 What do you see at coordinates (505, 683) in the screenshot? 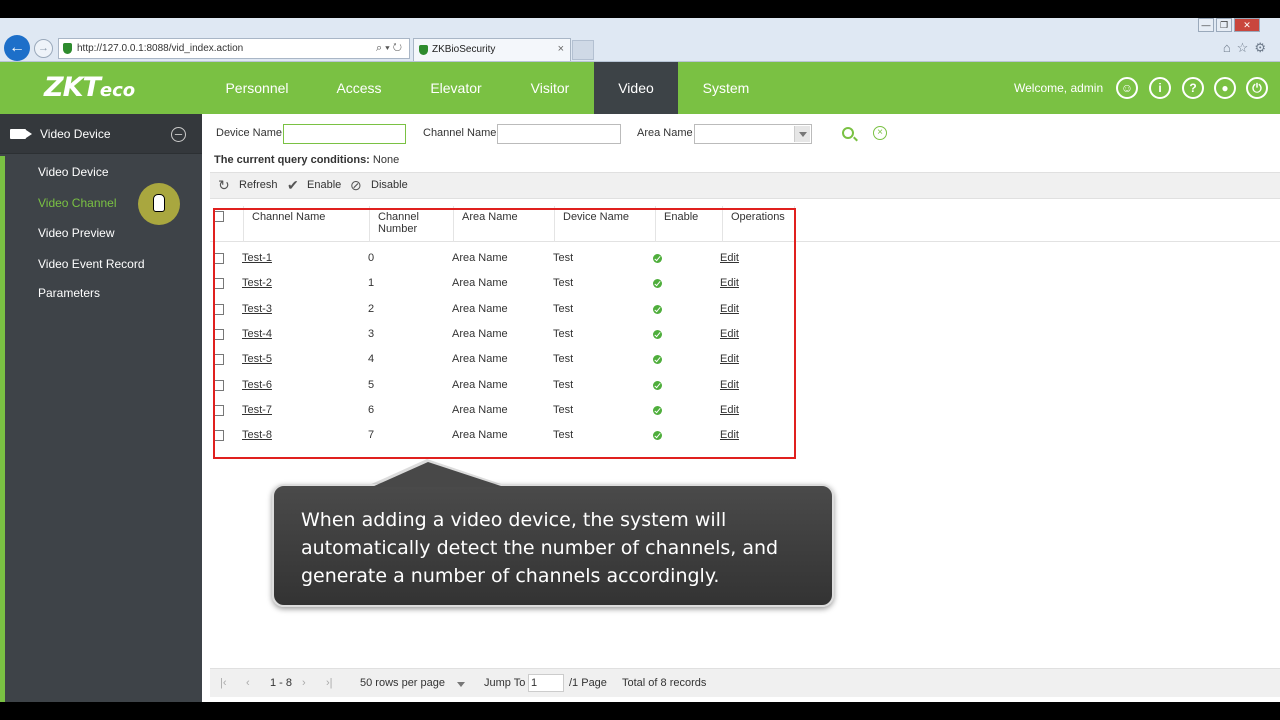
I see `jump-to-label: Jump To` at bounding box center [505, 683].